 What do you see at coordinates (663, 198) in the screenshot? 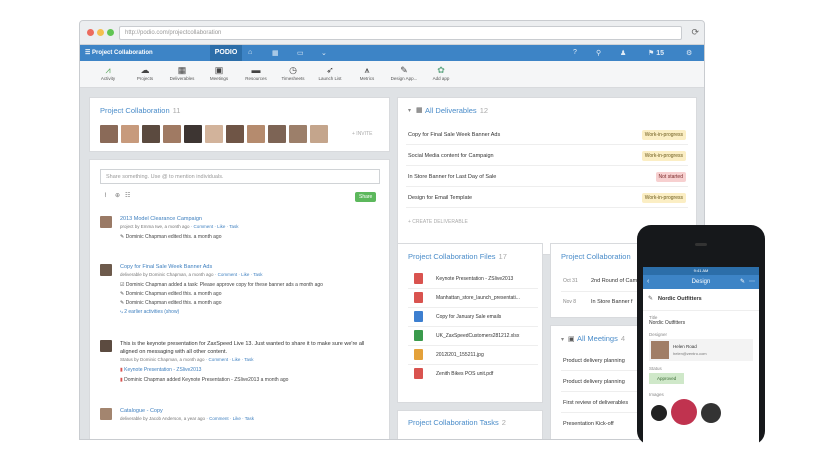
I see `status-badge: Work-in-progress` at bounding box center [663, 198].